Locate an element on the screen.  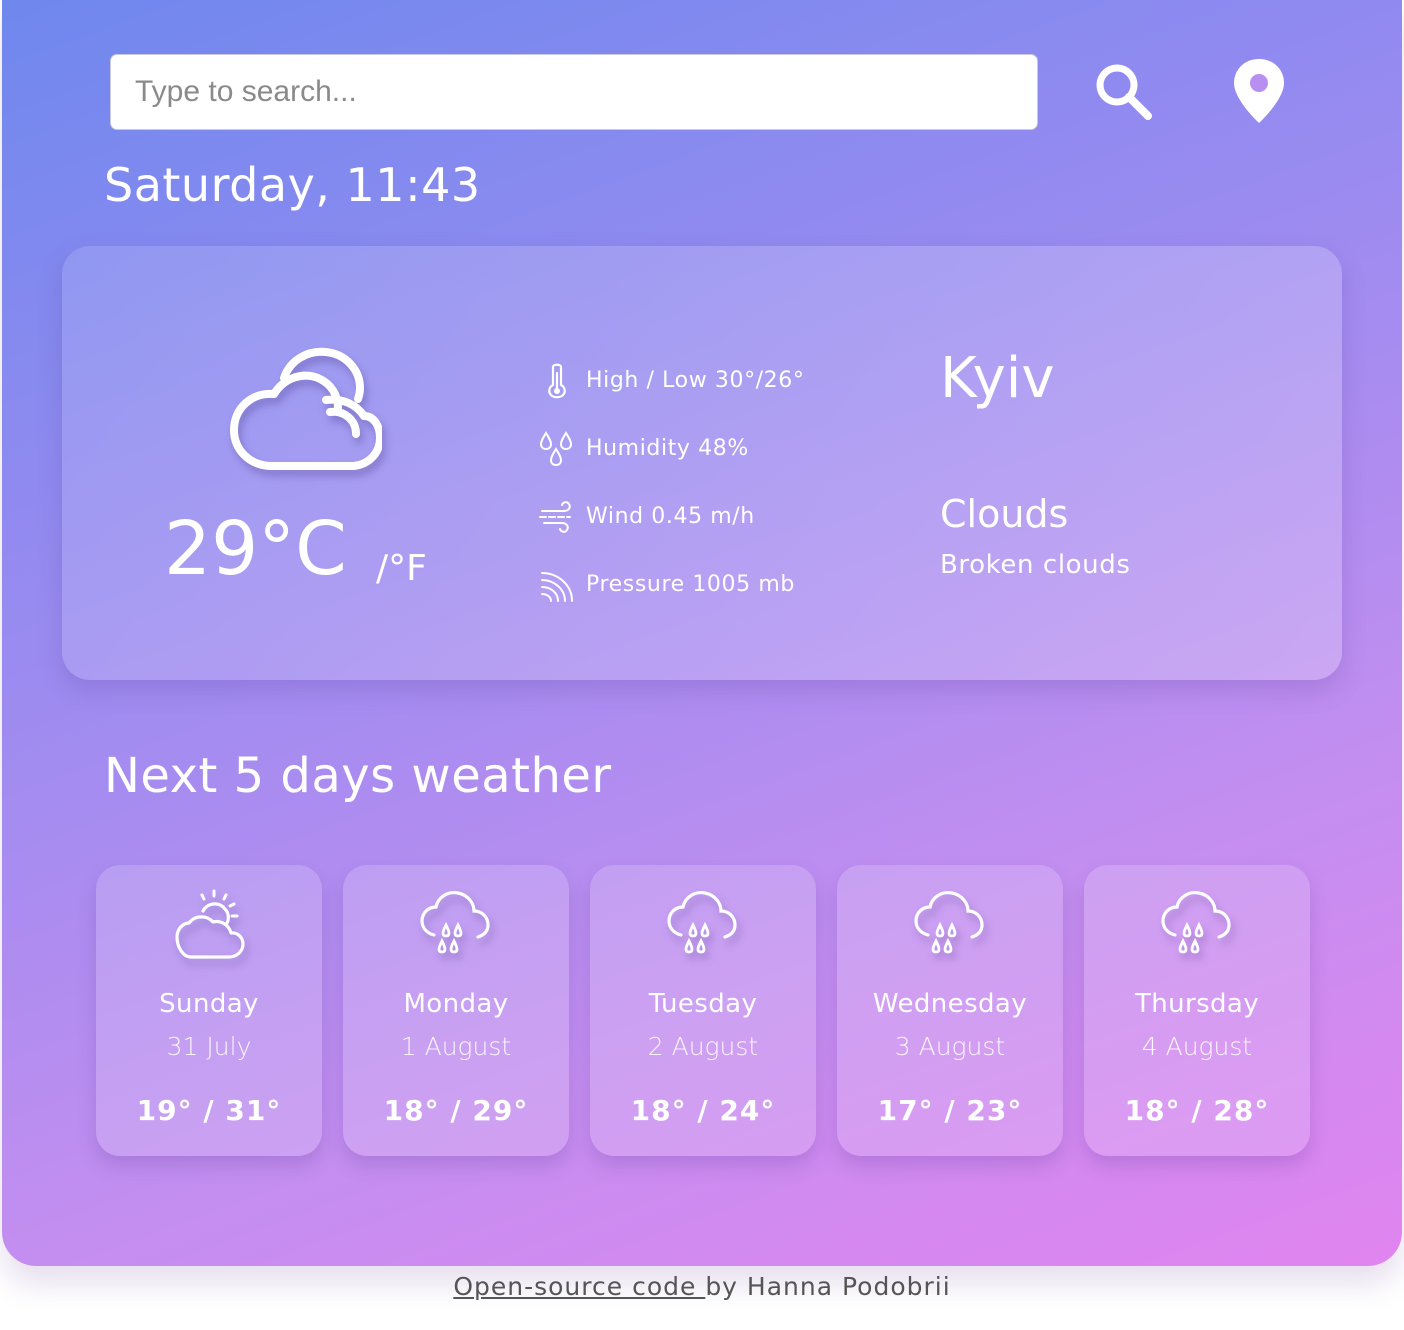
high-low-row: High / Low 30°/26° is located at coordinates (671, 380).